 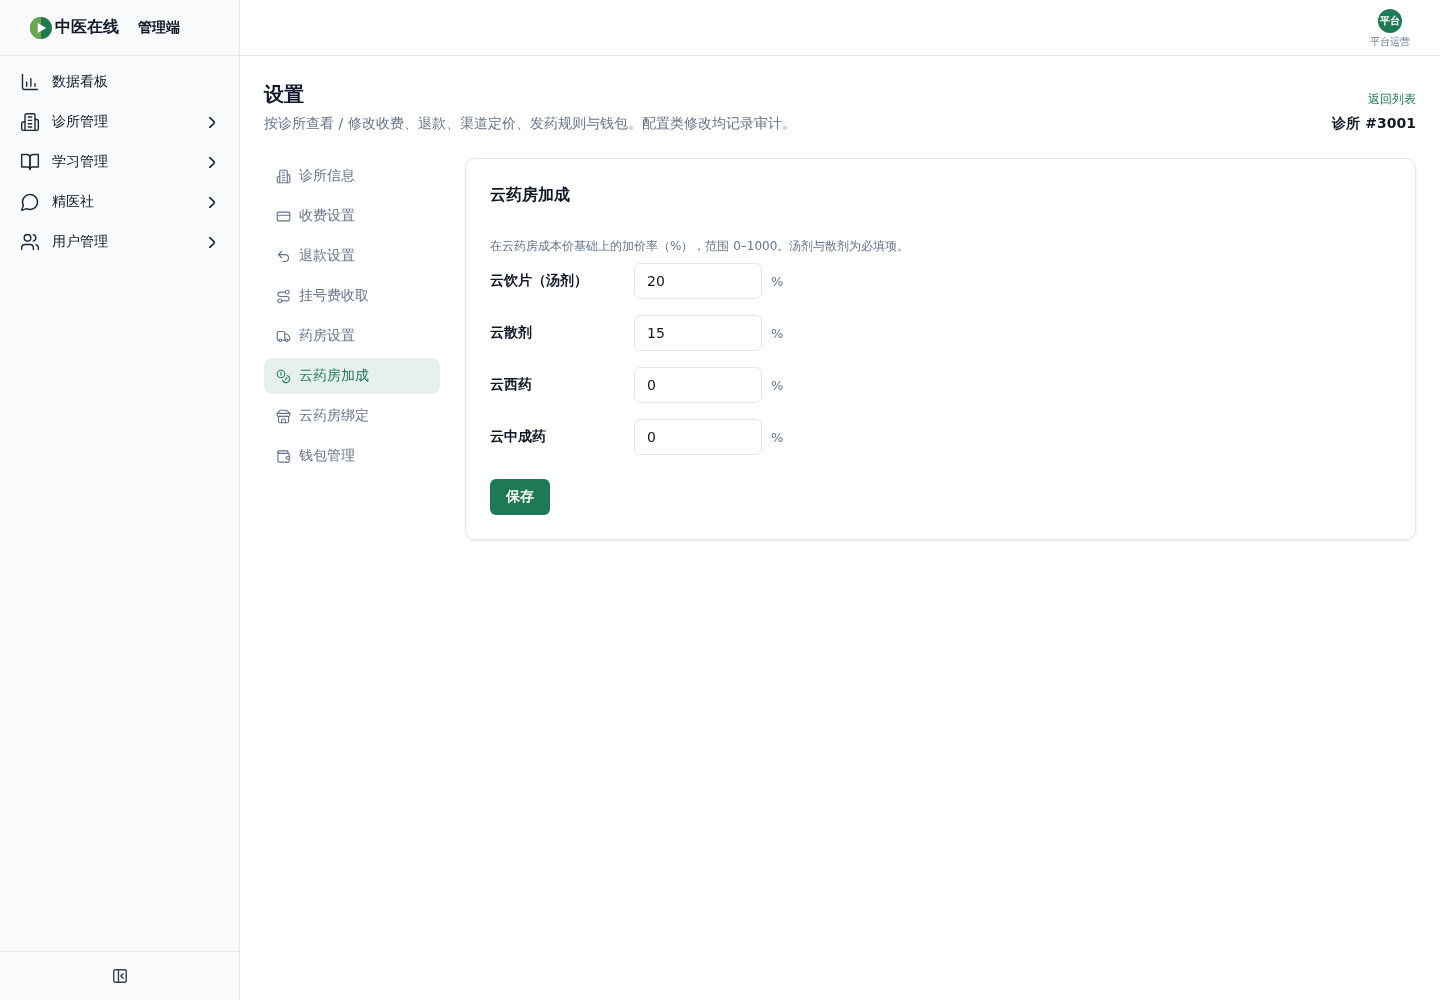 I want to click on card-title: 云药房加成, so click(x=530, y=195).